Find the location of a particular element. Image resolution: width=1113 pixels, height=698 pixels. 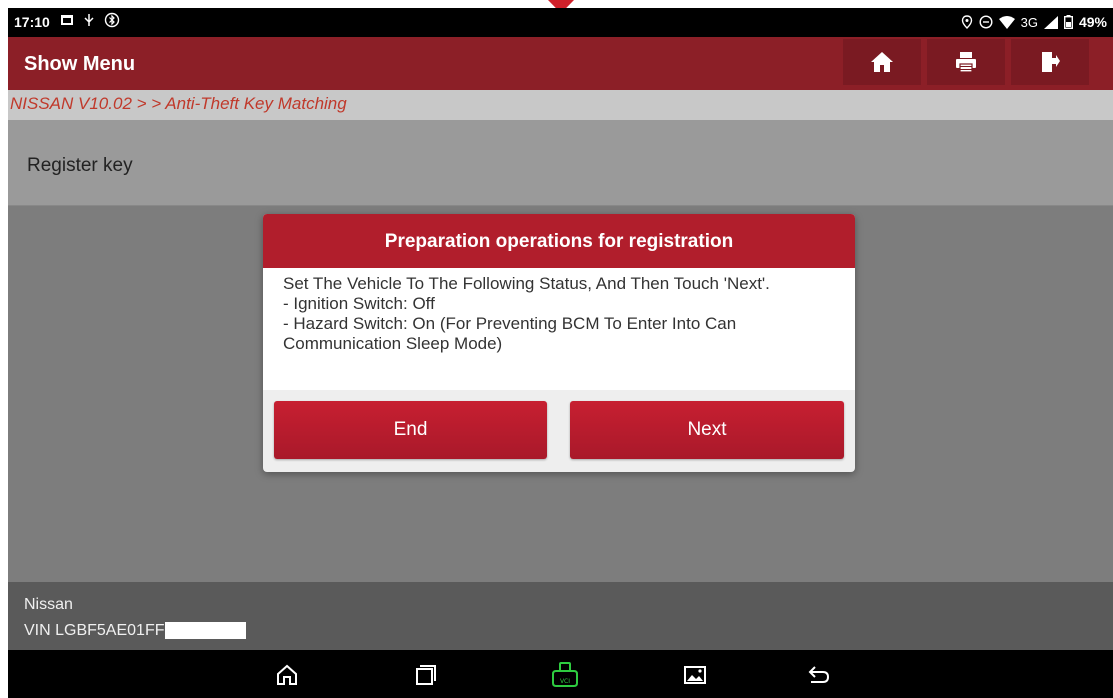

list-item-register-key: Register key is located at coordinates (560, 163).